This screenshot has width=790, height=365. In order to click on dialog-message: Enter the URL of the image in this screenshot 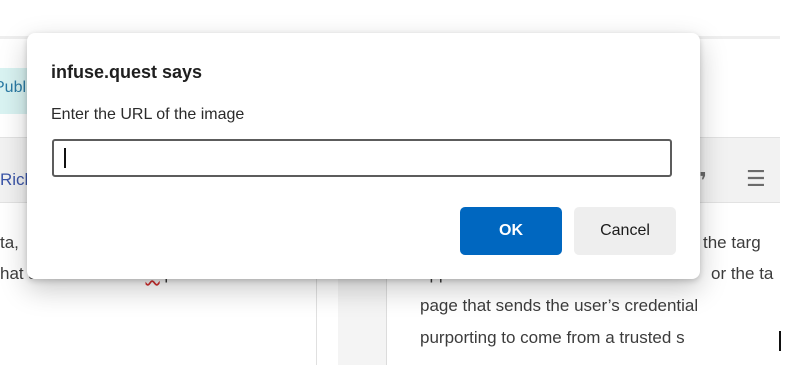, I will do `click(148, 114)`.